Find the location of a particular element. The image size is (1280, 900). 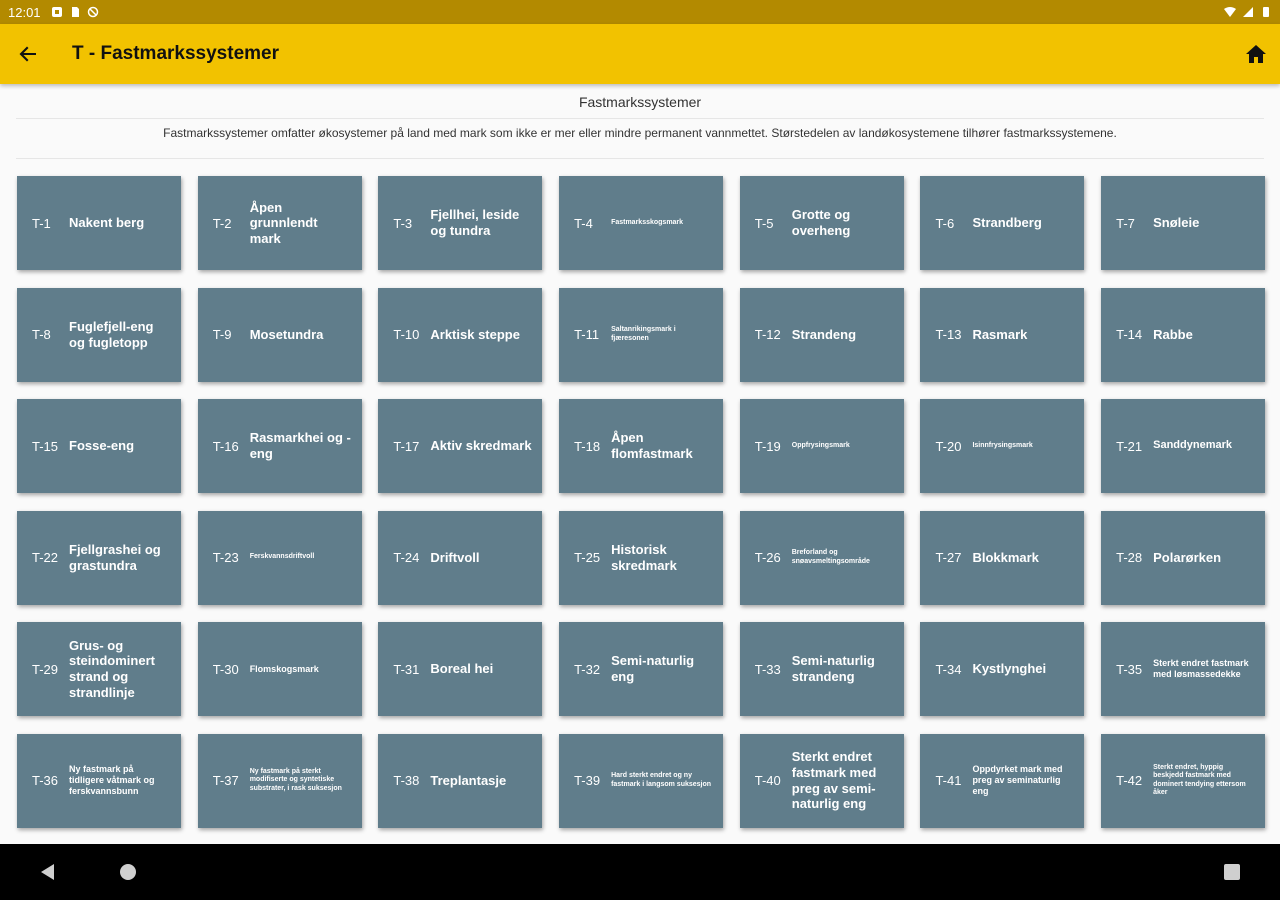

tile-code: T-16 is located at coordinates (225, 446).